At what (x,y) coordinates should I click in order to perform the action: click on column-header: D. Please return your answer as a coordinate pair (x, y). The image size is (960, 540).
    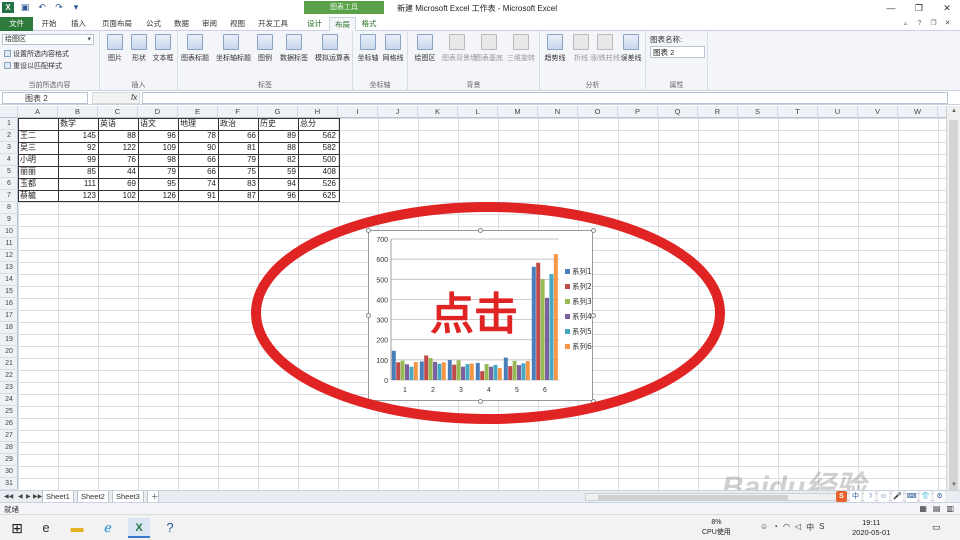
    Looking at the image, I should click on (158, 112).